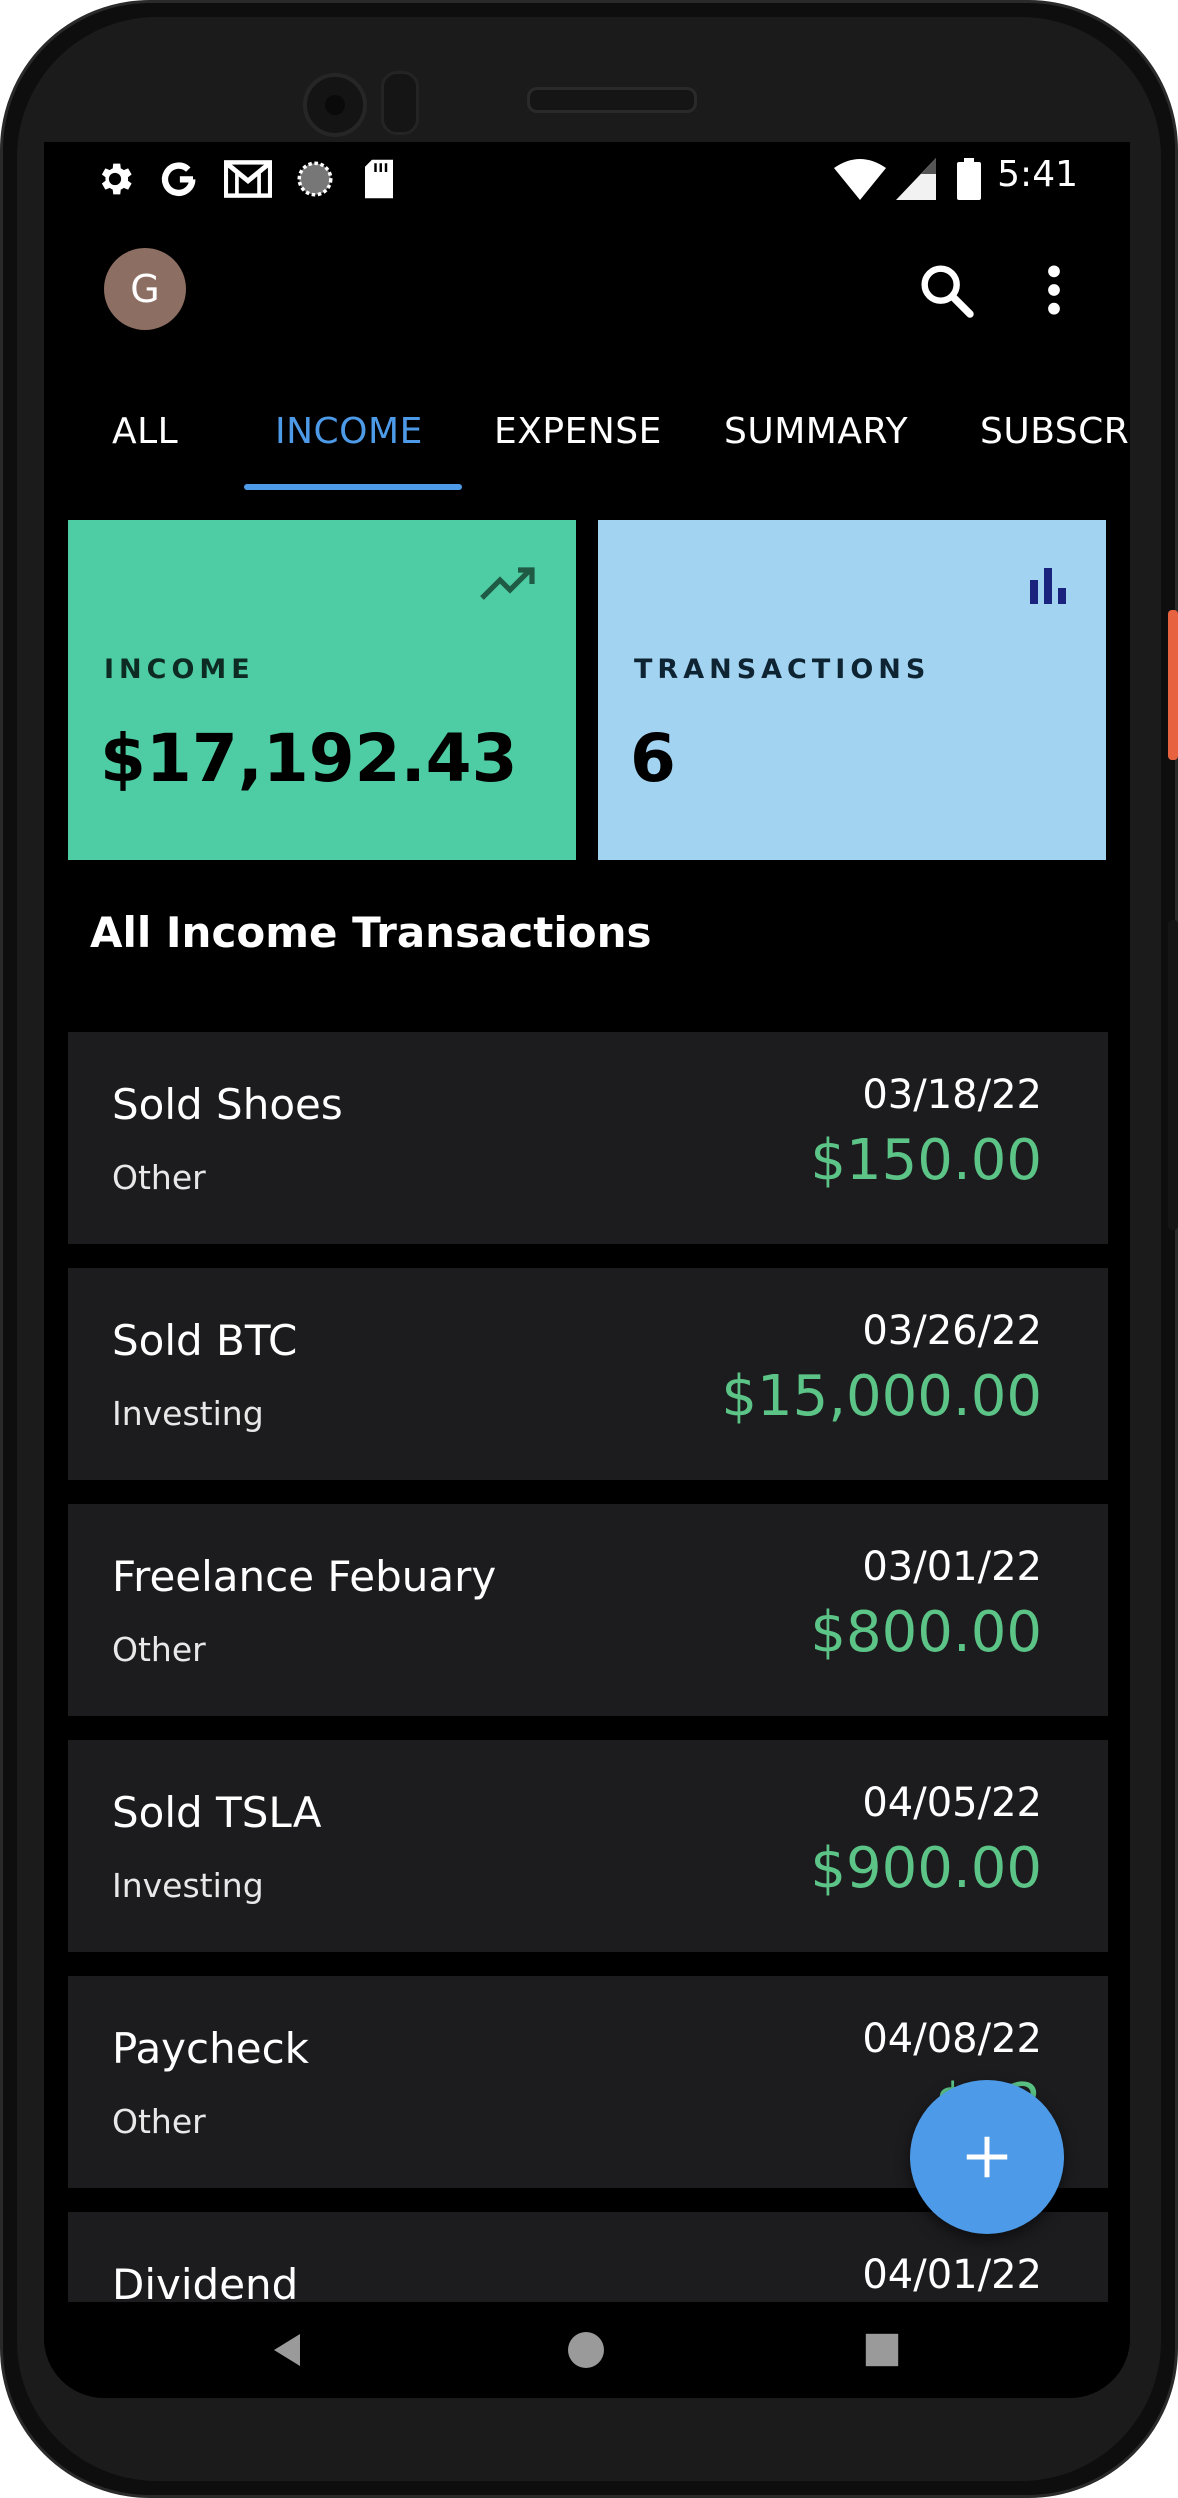  What do you see at coordinates (205, 1340) in the screenshot?
I see `transaction-title: Sold BTC` at bounding box center [205, 1340].